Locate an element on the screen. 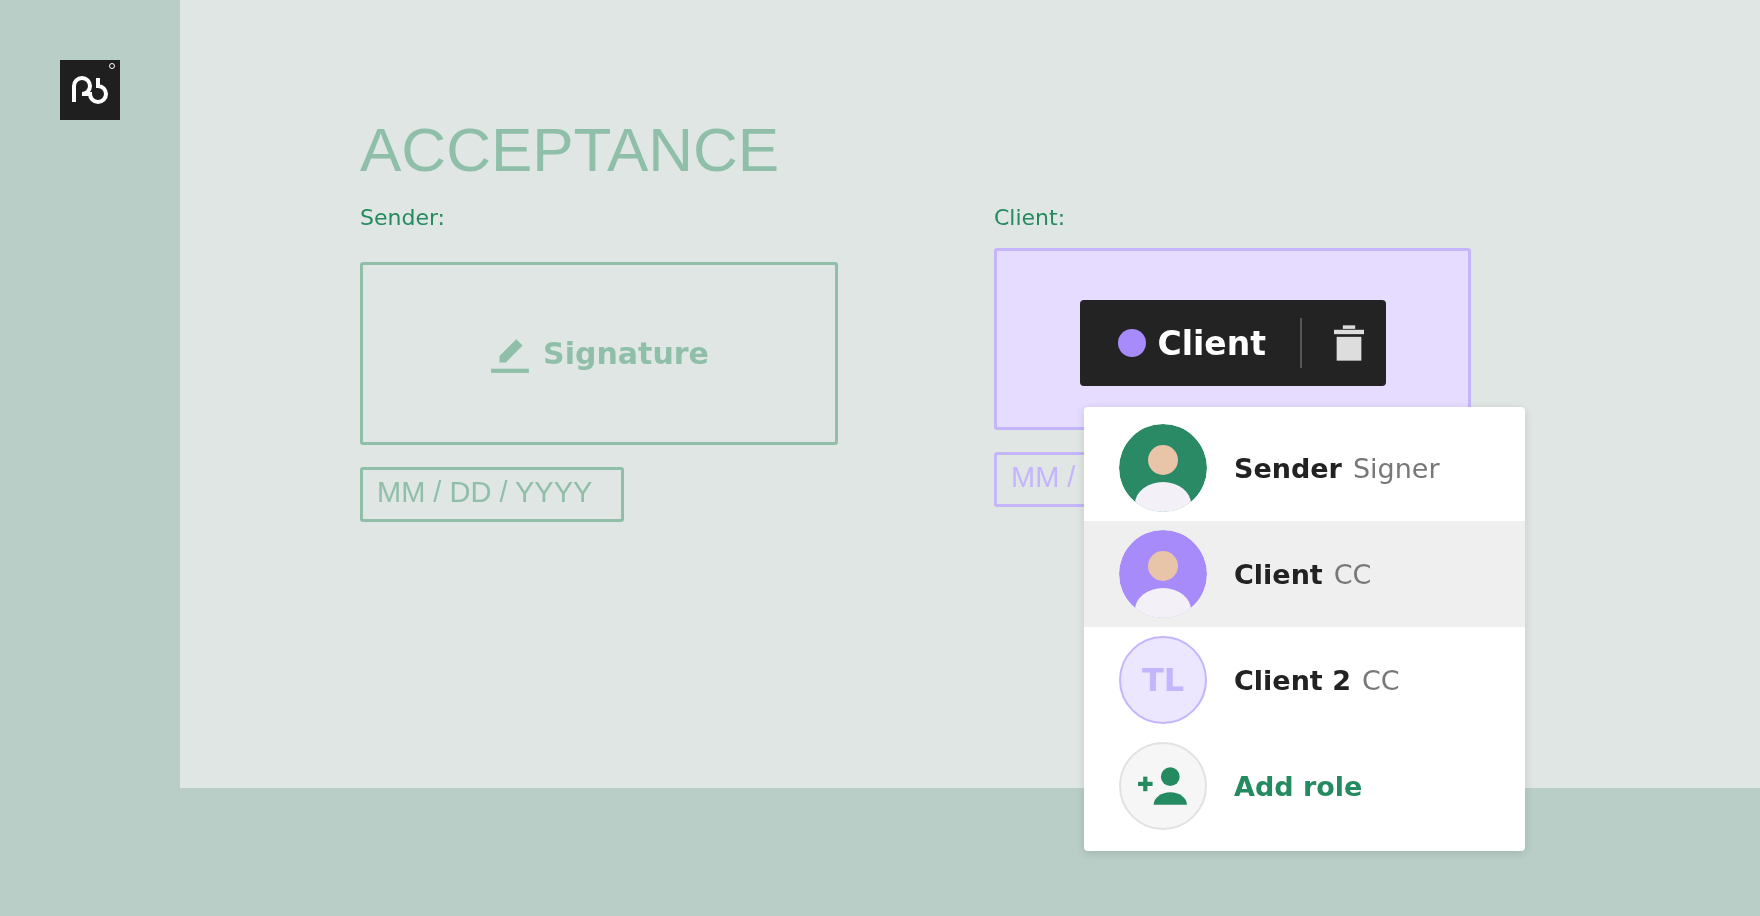 The width and height of the screenshot is (1760, 916). role-type: Signer is located at coordinates (1396, 468).